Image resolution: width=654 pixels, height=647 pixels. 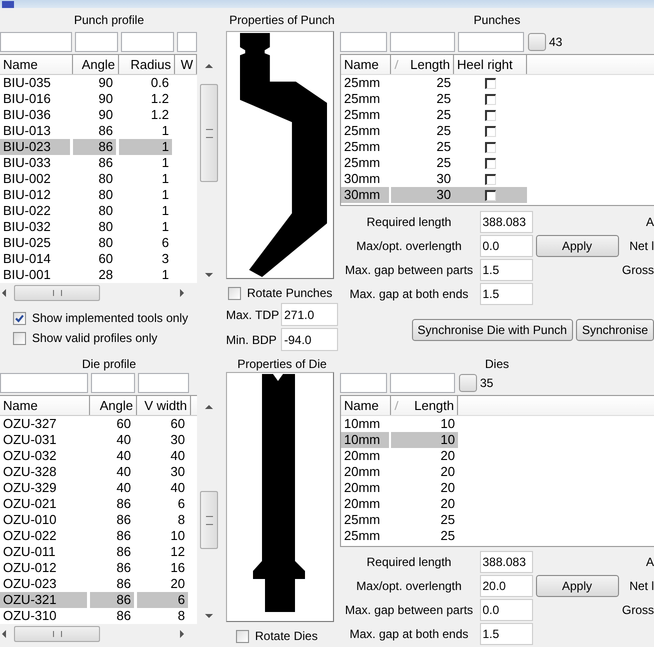 What do you see at coordinates (506, 586) in the screenshot?
I see `input-field: 20.0` at bounding box center [506, 586].